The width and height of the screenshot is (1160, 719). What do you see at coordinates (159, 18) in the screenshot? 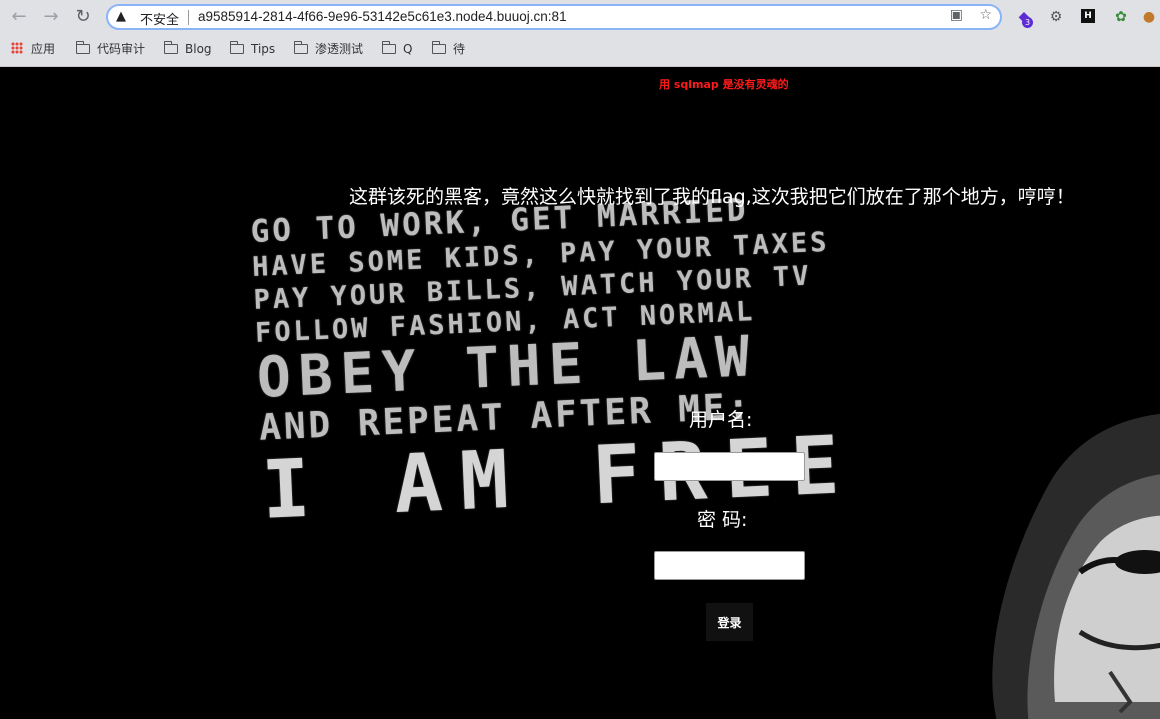
I see `security-label: 不安全` at bounding box center [159, 18].